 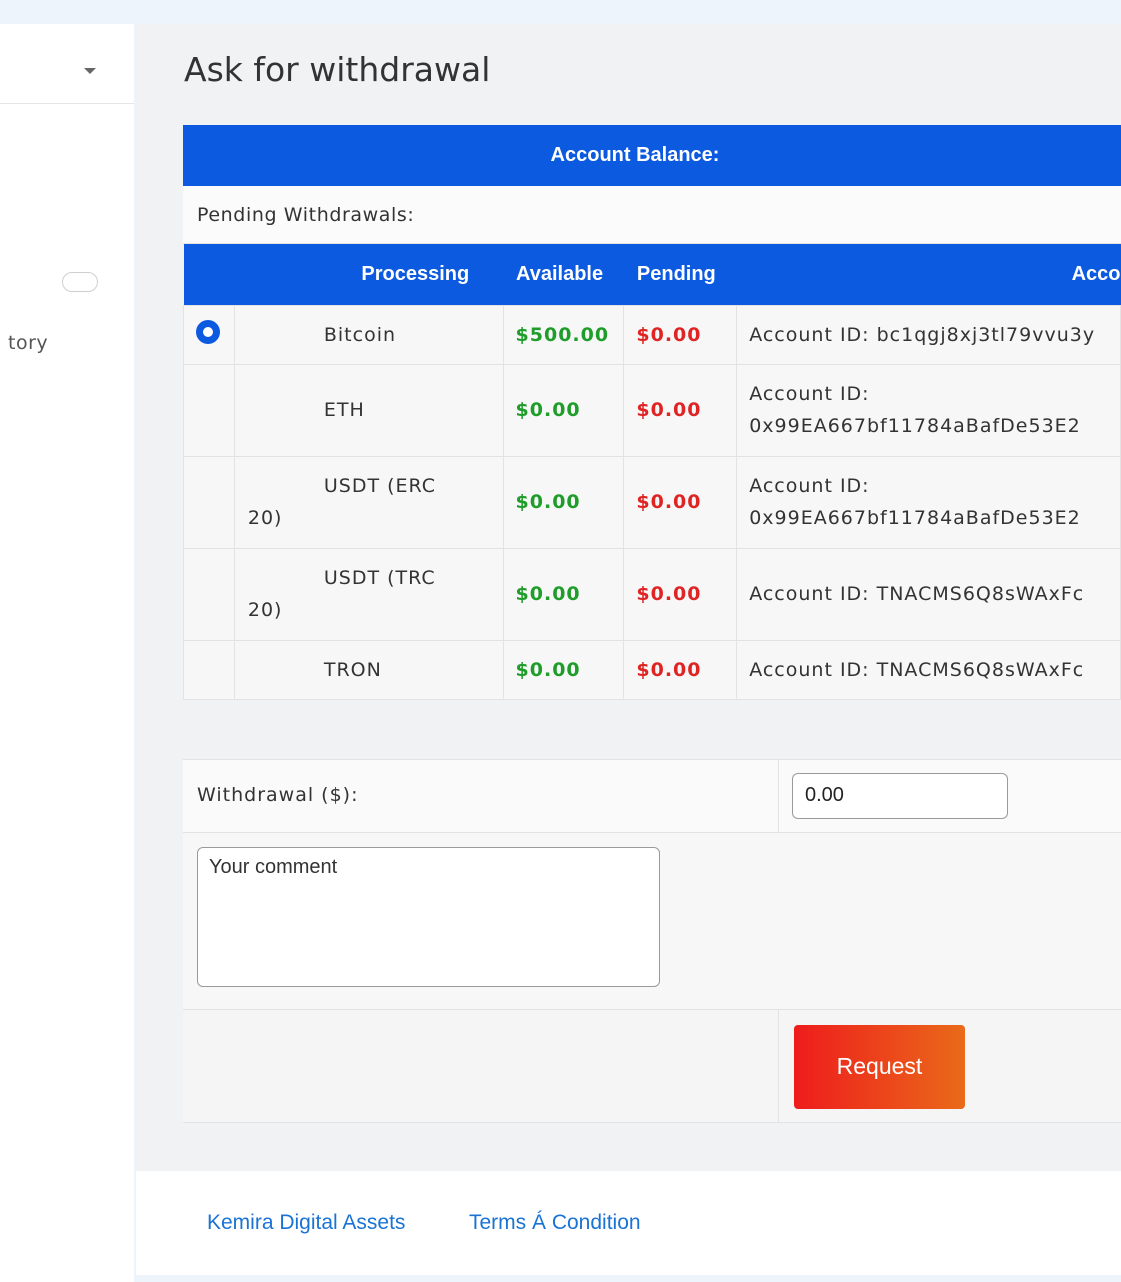 I want to click on processing-name: ETH, so click(x=368, y=410).